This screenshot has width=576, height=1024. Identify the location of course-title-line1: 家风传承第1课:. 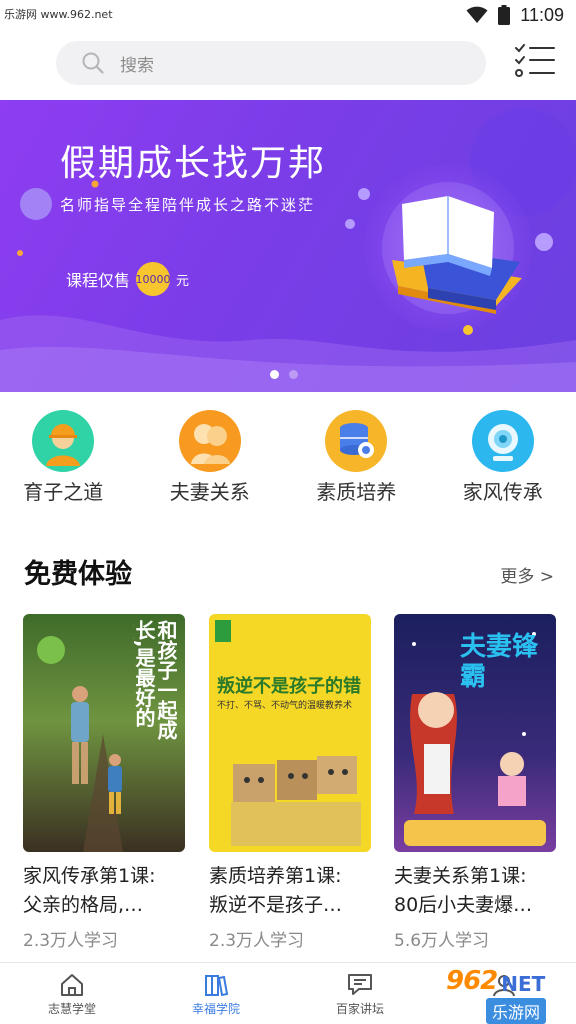
(89, 876).